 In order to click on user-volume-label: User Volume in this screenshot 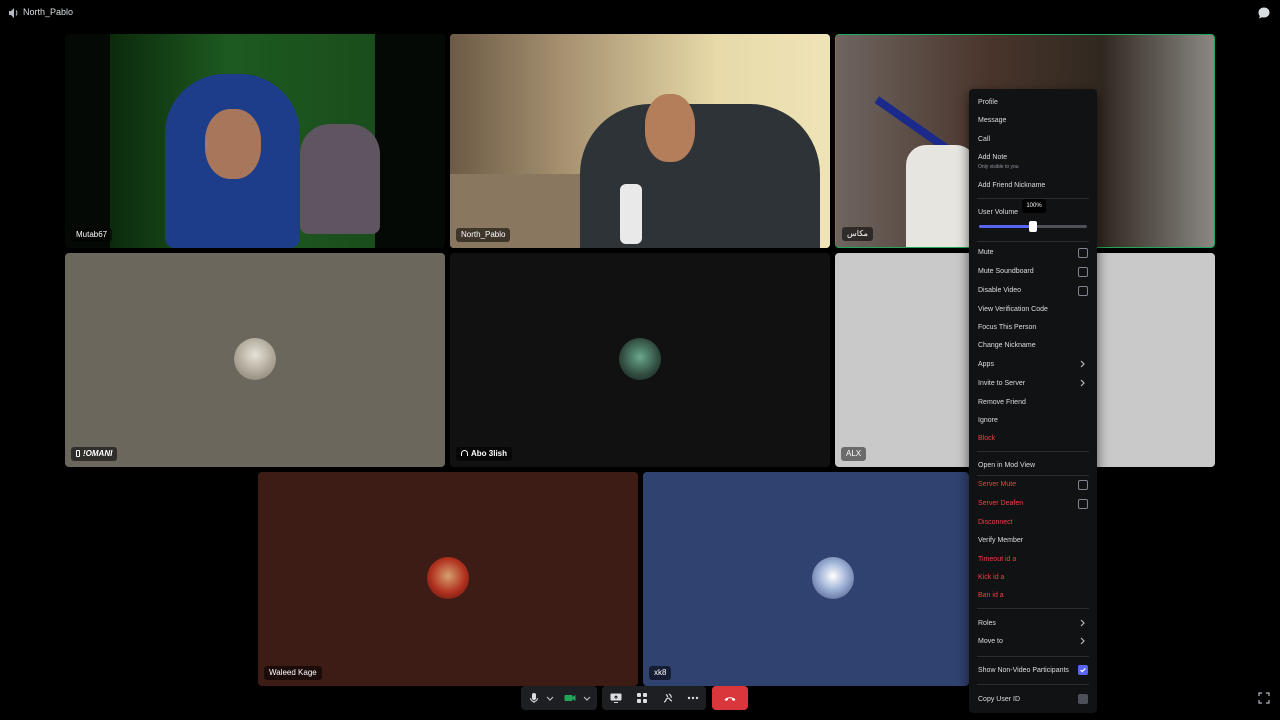, I will do `click(998, 212)`.